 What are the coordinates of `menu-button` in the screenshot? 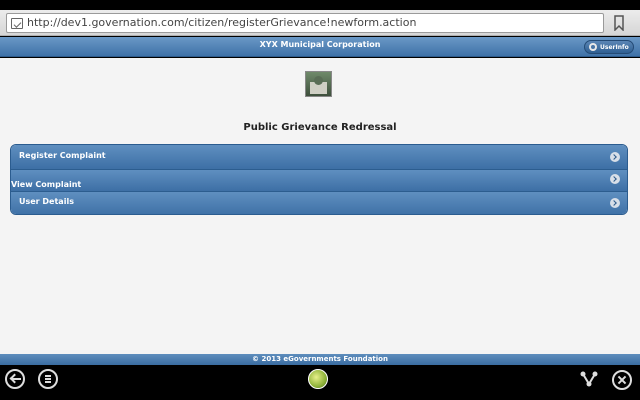 It's located at (48, 379).